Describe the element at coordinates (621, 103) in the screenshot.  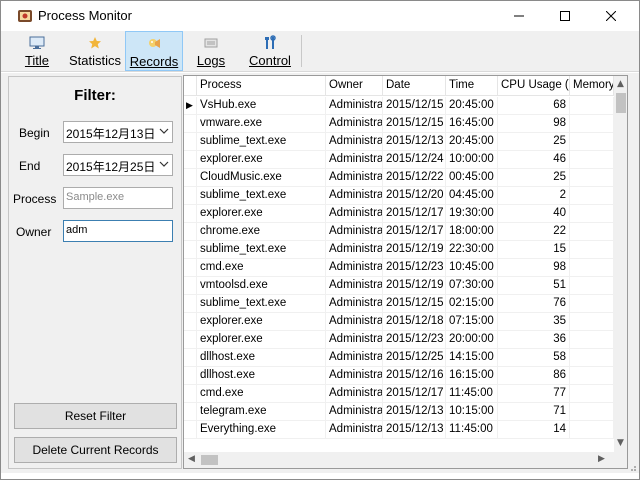
I see `vertical-scroll-thumb` at that location.